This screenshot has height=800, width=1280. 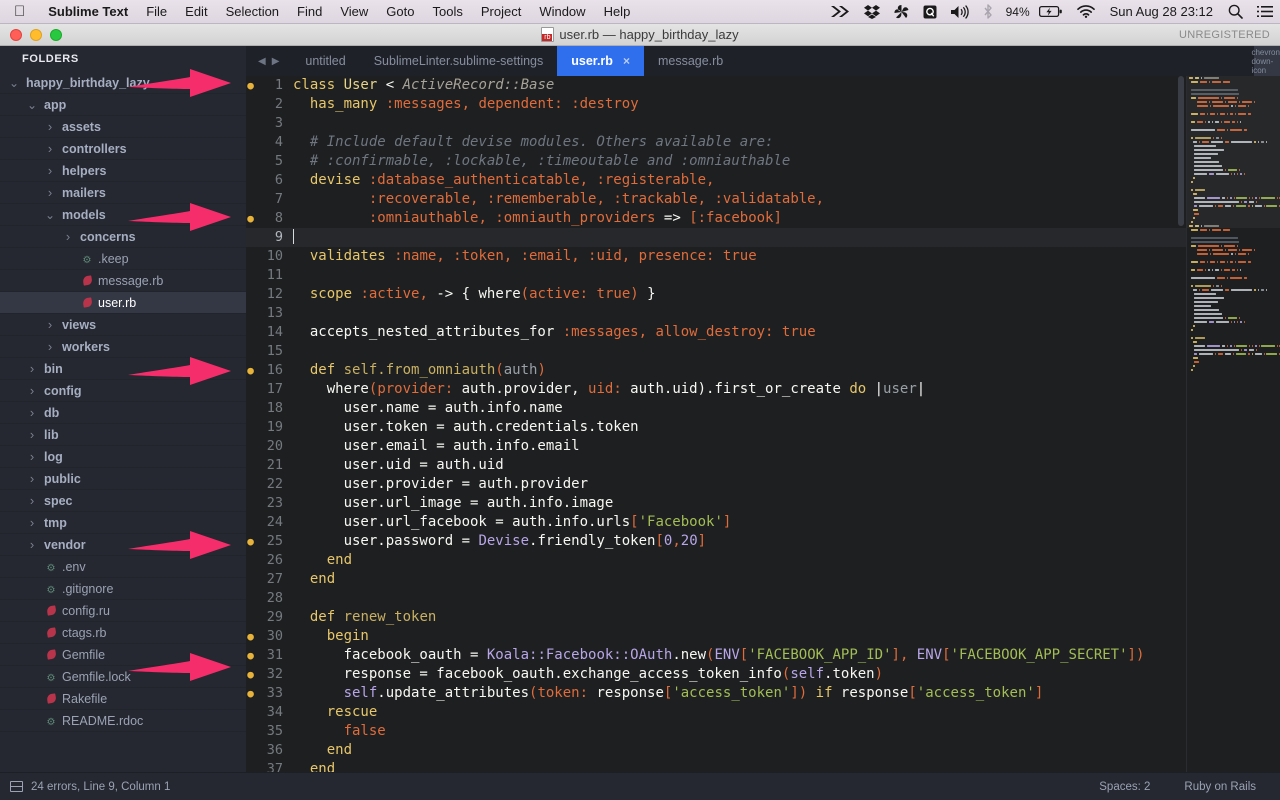 I want to click on nav-back-icon: ◀, so click(x=262, y=61).